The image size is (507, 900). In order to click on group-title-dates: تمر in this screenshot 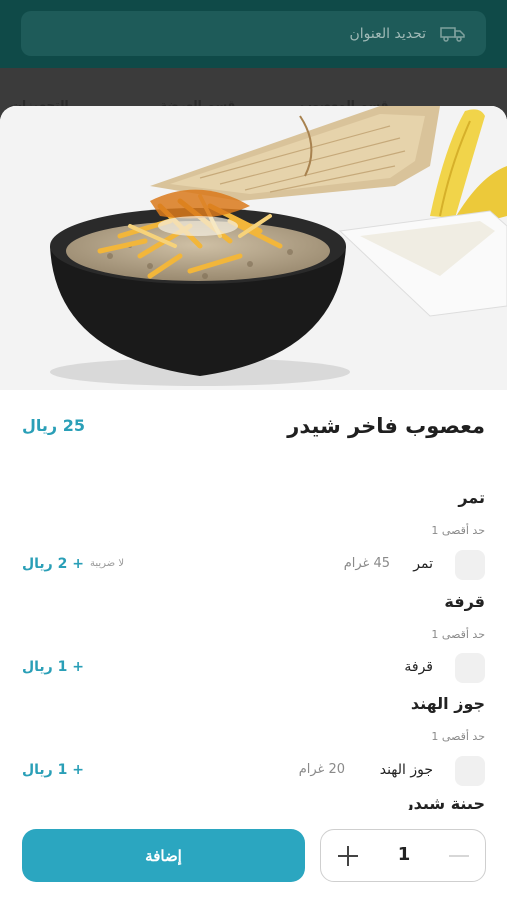, I will do `click(471, 497)`.